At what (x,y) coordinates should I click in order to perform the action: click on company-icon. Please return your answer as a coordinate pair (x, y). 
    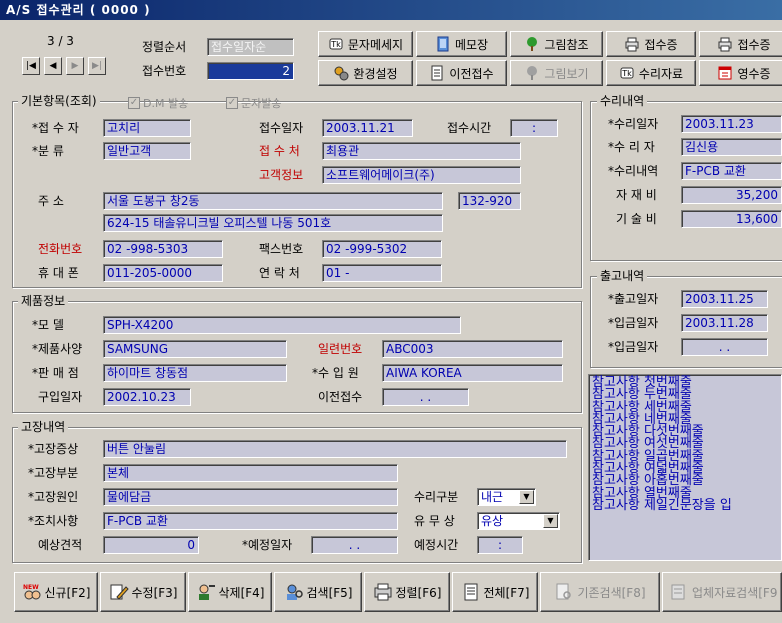
    Looking at the image, I should click on (678, 592).